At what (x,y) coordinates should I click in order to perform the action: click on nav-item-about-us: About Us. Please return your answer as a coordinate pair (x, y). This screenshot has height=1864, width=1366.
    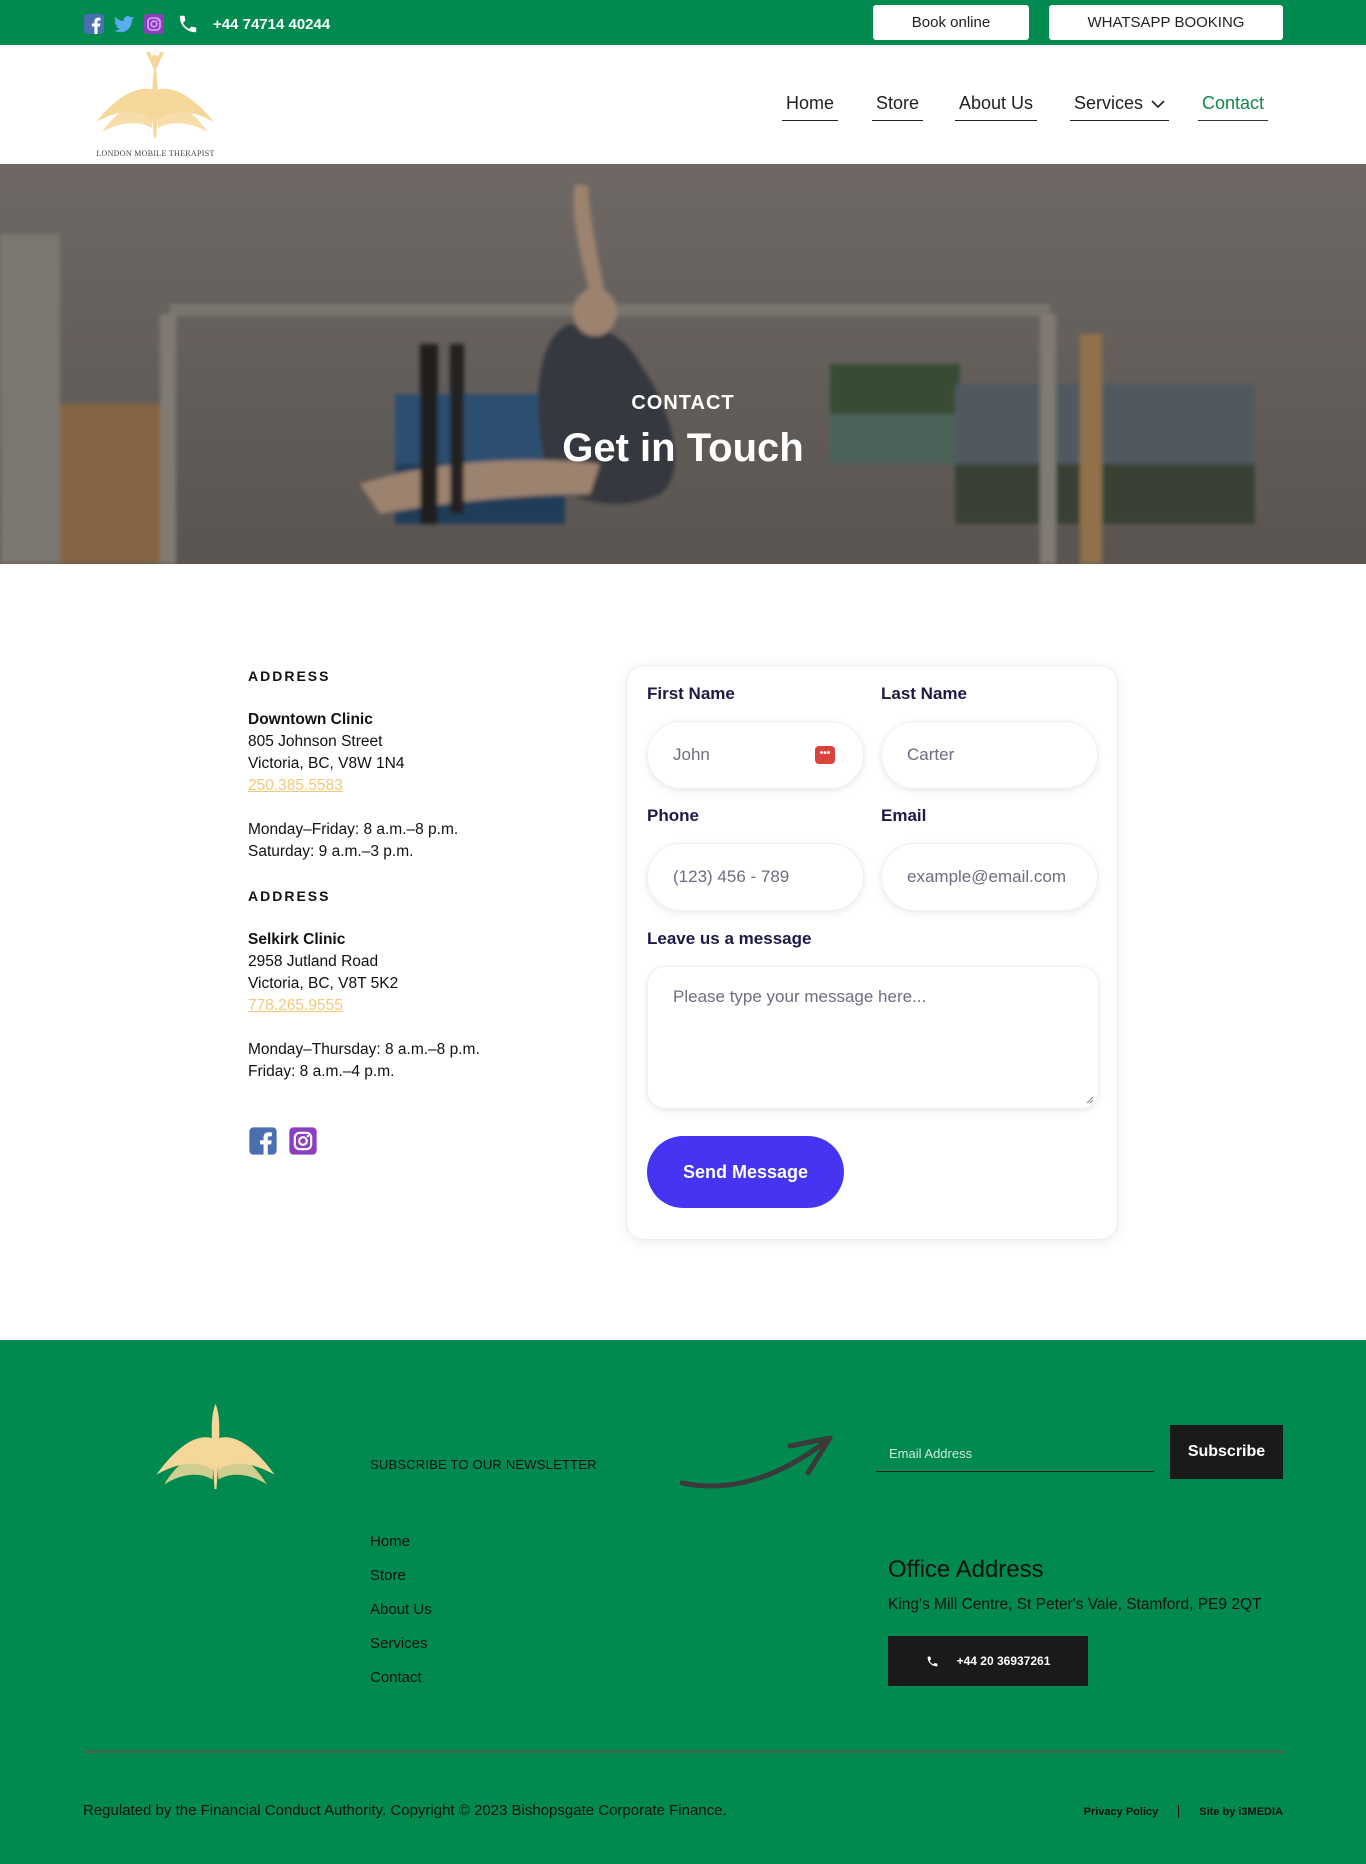
    Looking at the image, I should click on (996, 107).